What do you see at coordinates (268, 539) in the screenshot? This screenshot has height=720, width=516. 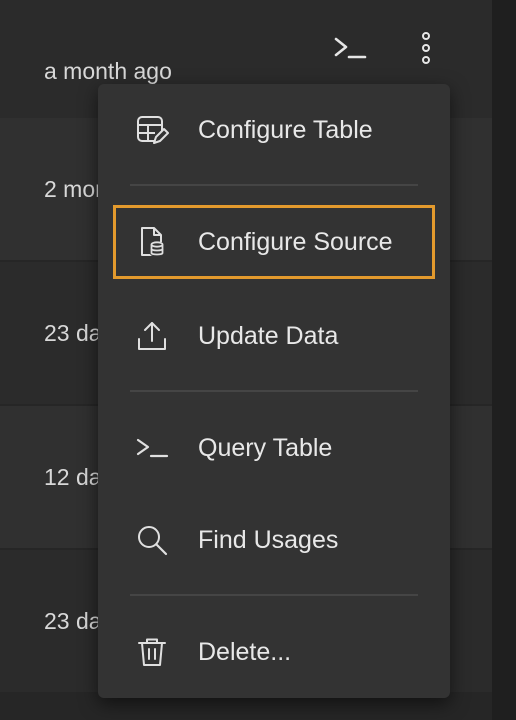 I see `menu-item-label: Find Usages` at bounding box center [268, 539].